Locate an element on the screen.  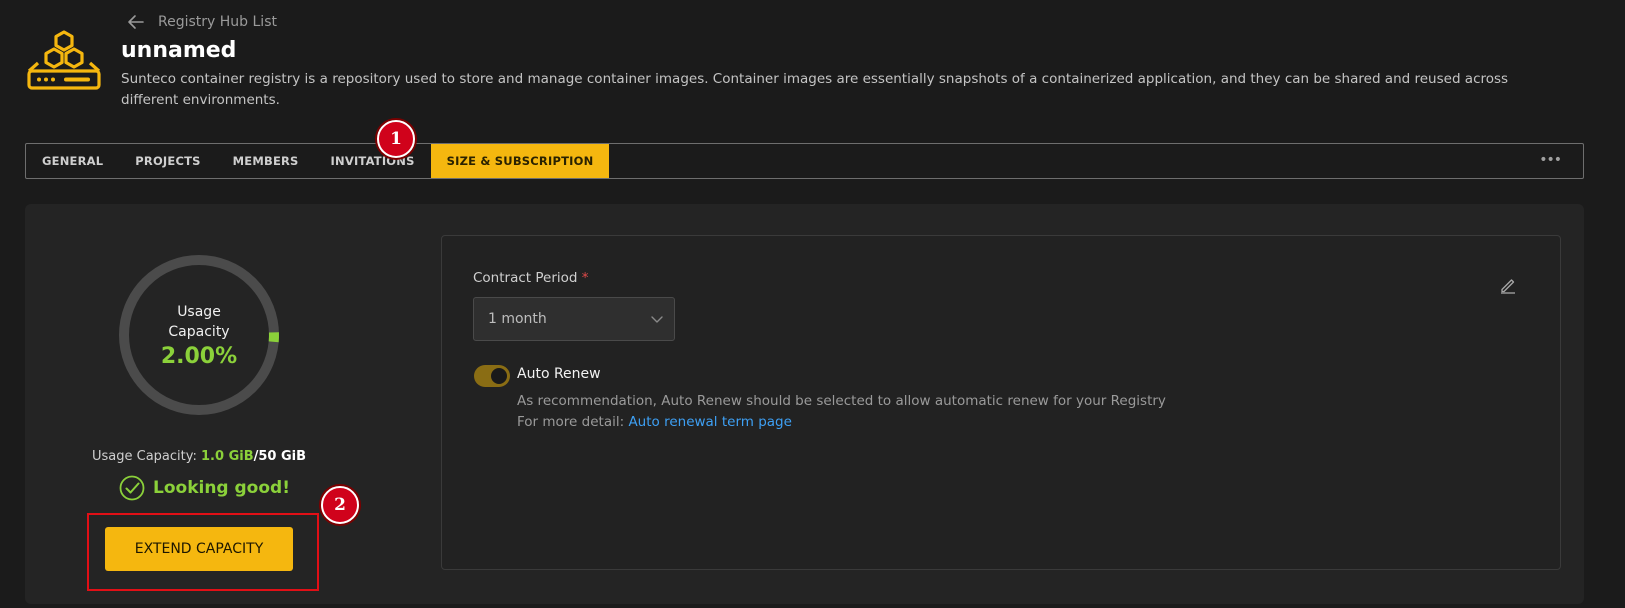
contract-period-select: 1 month is located at coordinates (574, 319).